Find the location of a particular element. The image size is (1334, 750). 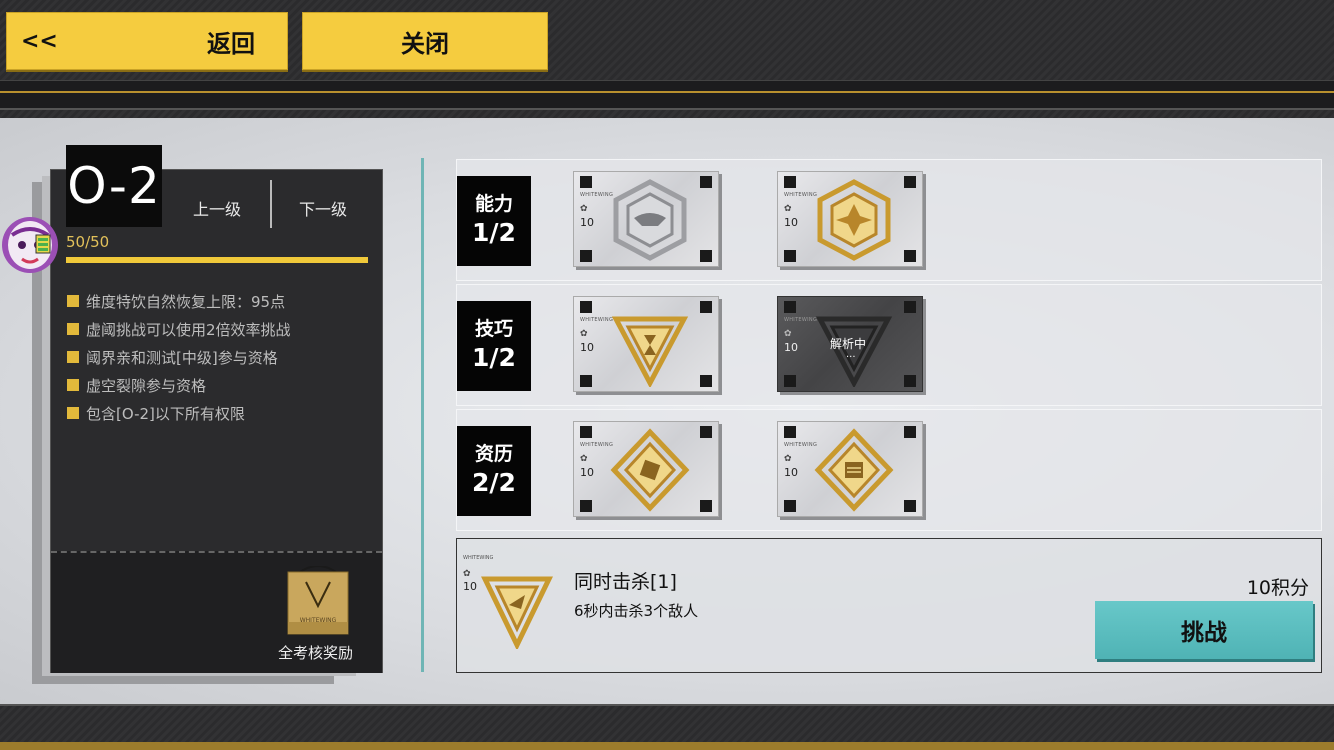

silver-hexagon-emblem-icon is located at coordinates (650, 220).